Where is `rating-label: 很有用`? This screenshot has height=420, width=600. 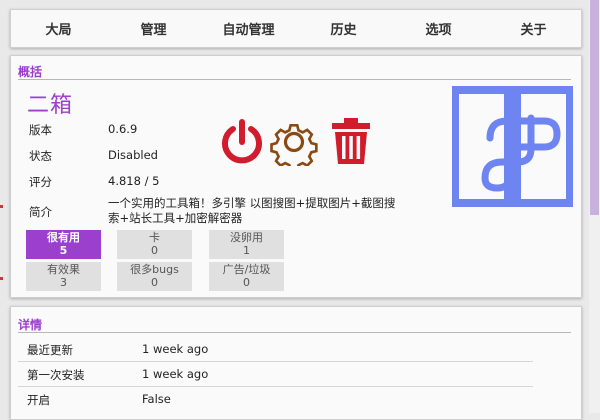
rating-label: 很有用 is located at coordinates (63, 237).